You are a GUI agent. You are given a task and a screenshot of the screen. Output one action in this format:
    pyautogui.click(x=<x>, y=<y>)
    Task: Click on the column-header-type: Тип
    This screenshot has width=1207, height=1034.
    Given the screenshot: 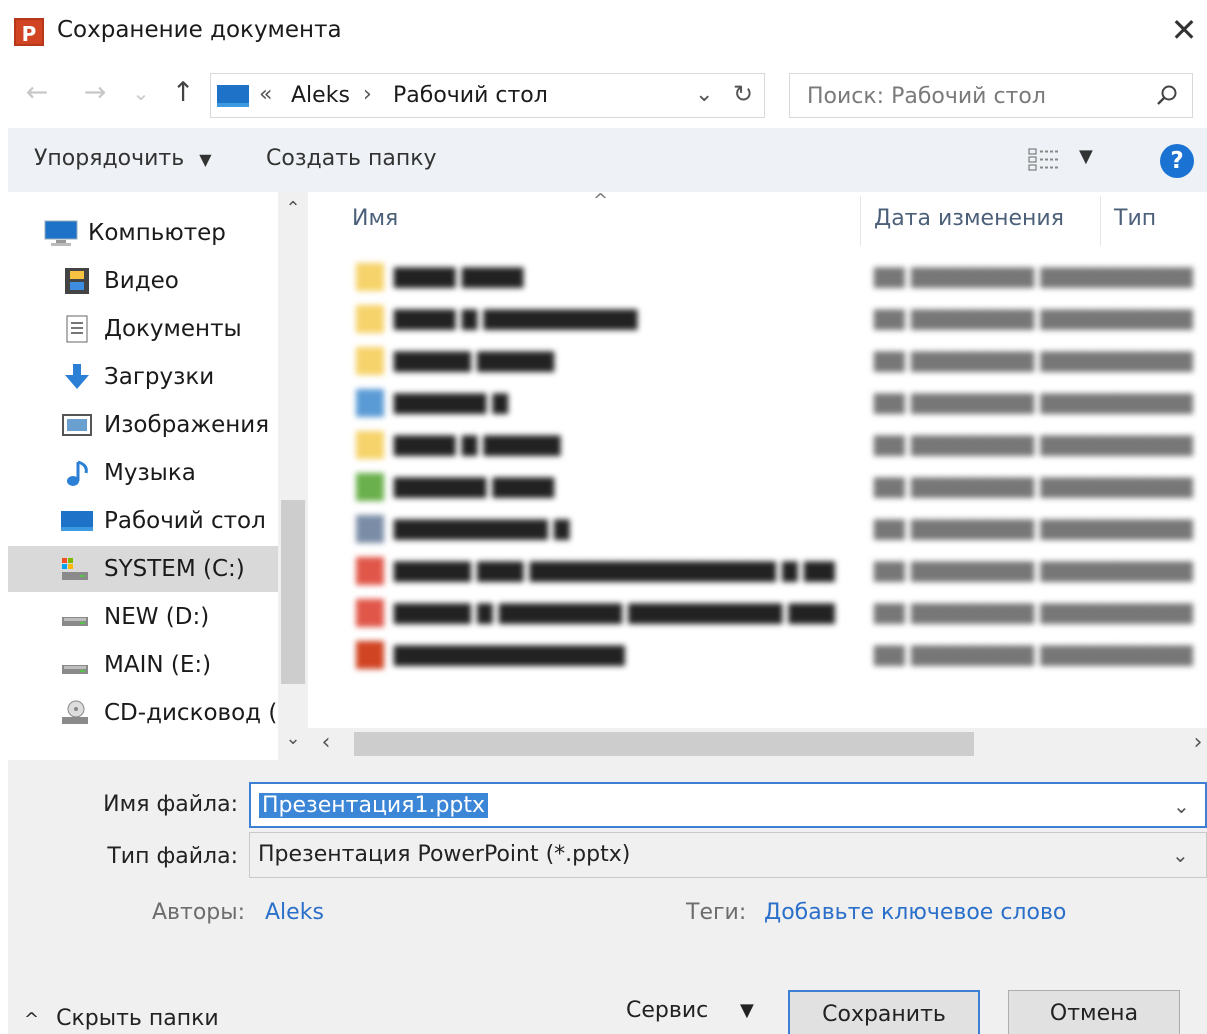 What is the action you would take?
    pyautogui.click(x=1135, y=218)
    